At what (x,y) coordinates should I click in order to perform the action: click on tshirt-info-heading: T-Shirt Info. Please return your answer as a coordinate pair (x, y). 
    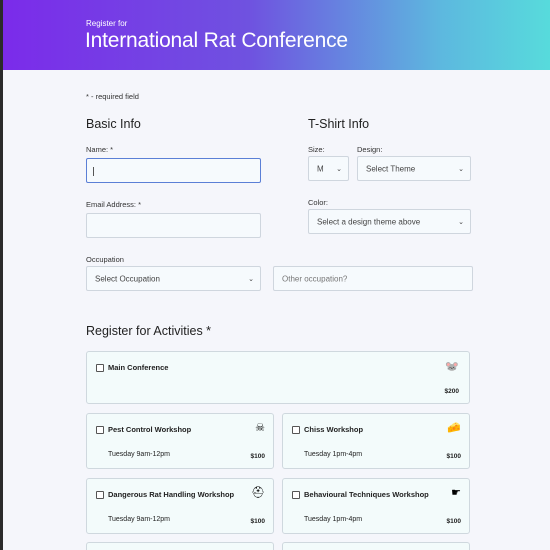
    Looking at the image, I should click on (339, 124).